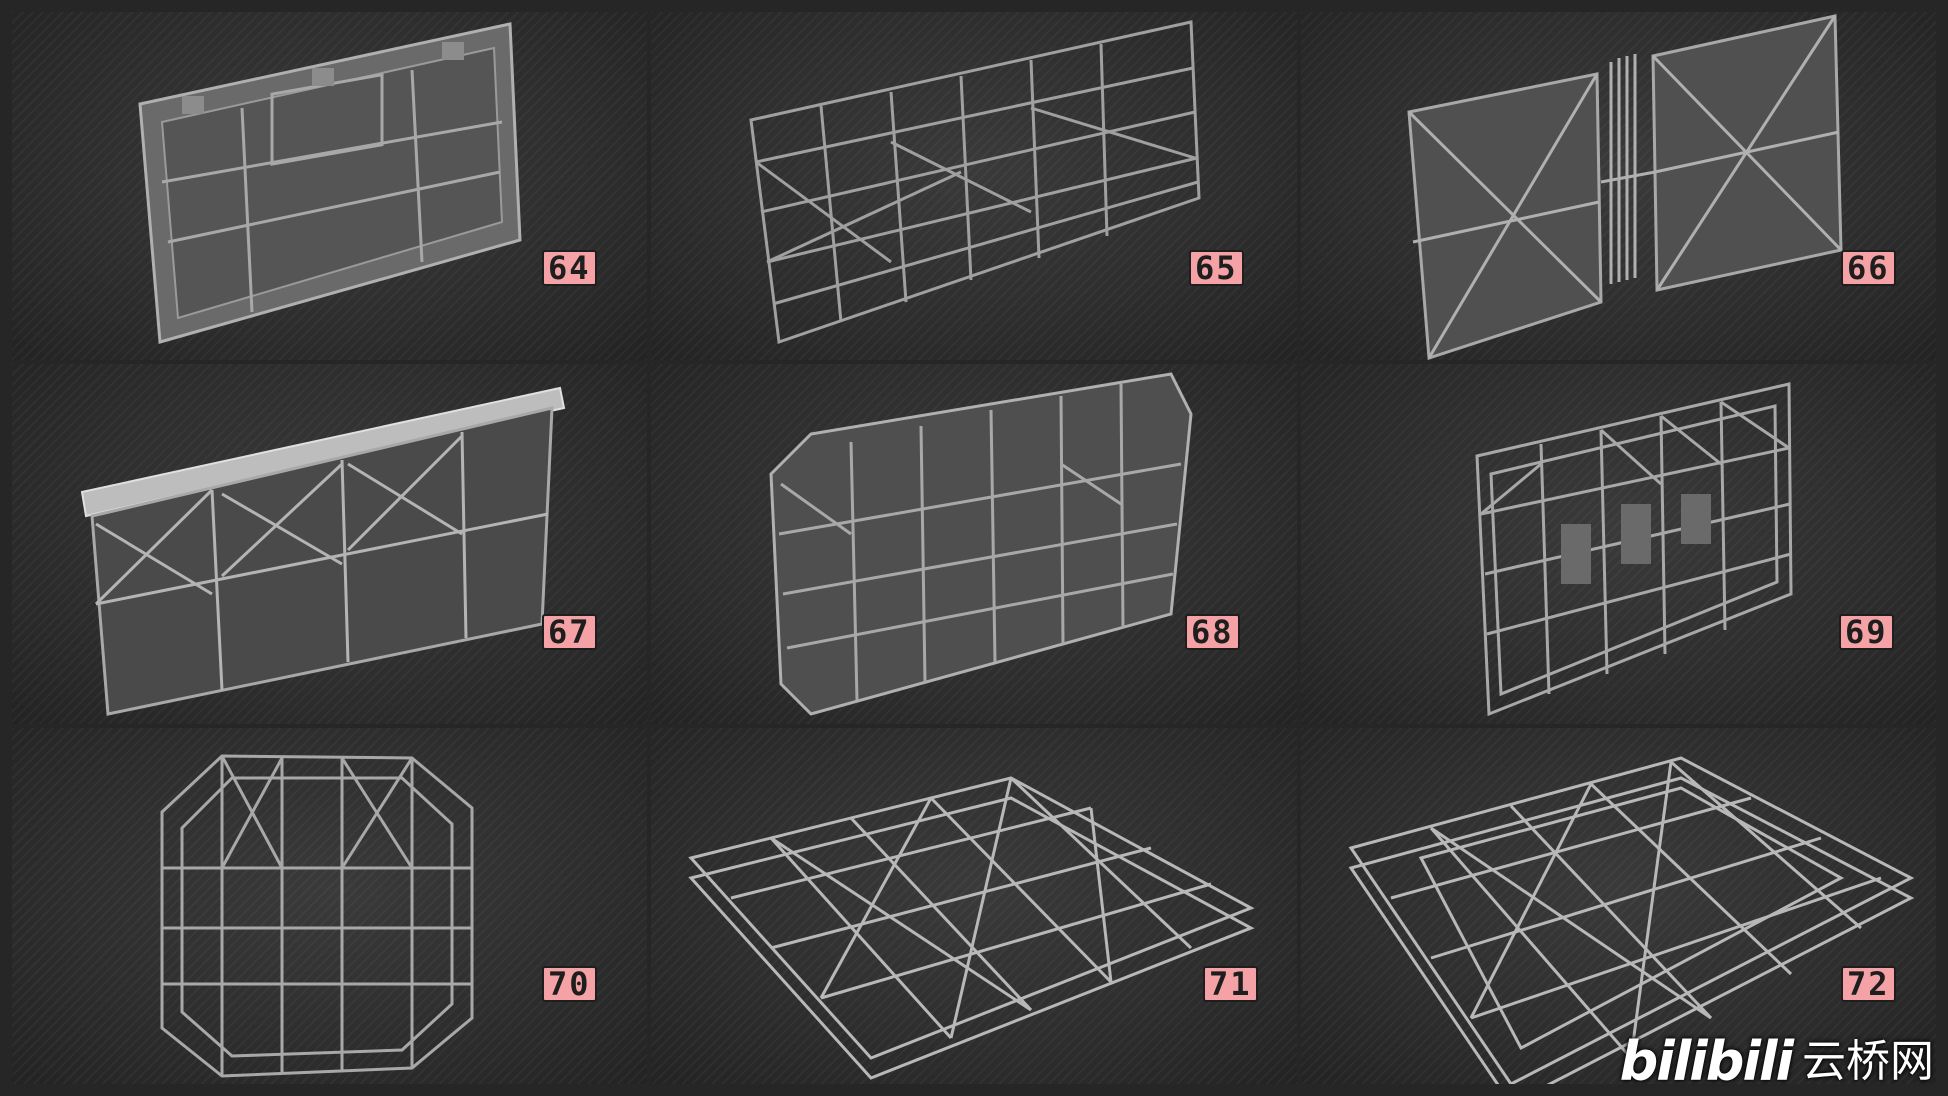 The image size is (1948, 1096). Describe the element at coordinates (975, 182) in the screenshot. I see `scaffold-frame-model-icon` at that location.